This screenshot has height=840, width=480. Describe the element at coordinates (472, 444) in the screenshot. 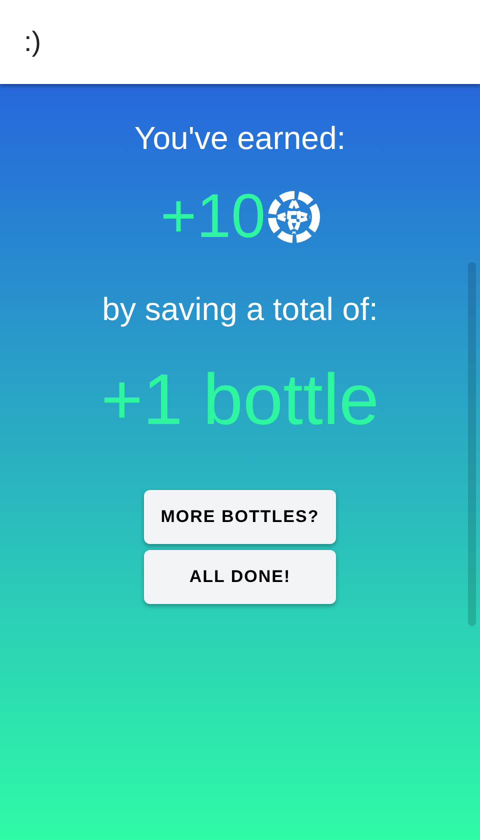

I see `scrollbar` at that location.